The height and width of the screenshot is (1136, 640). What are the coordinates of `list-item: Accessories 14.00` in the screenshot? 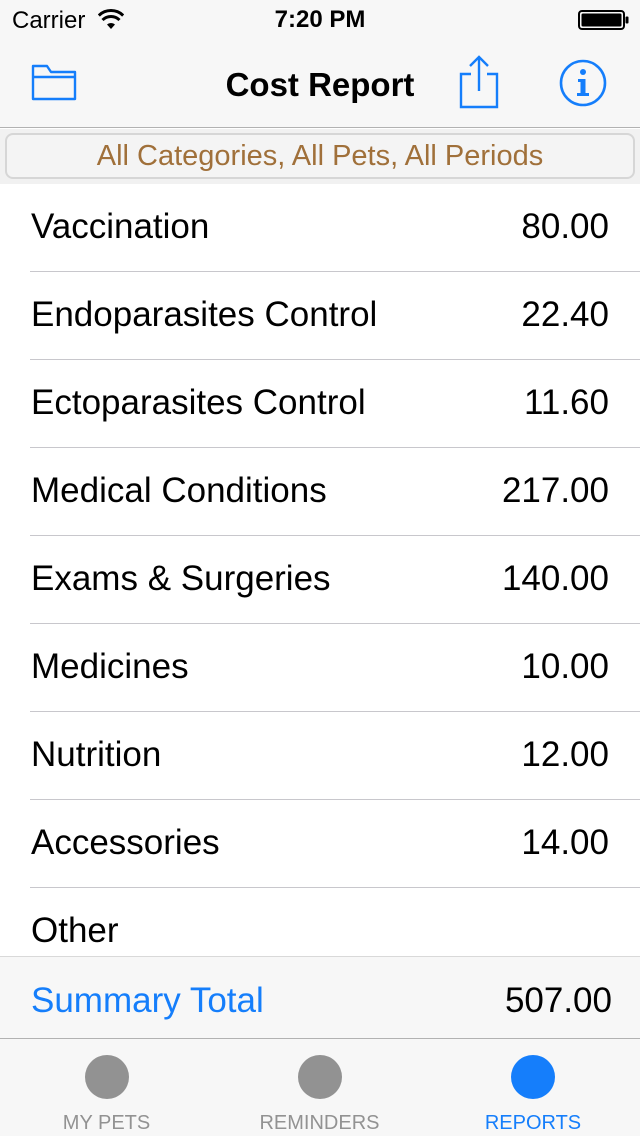 It's located at (320, 844).